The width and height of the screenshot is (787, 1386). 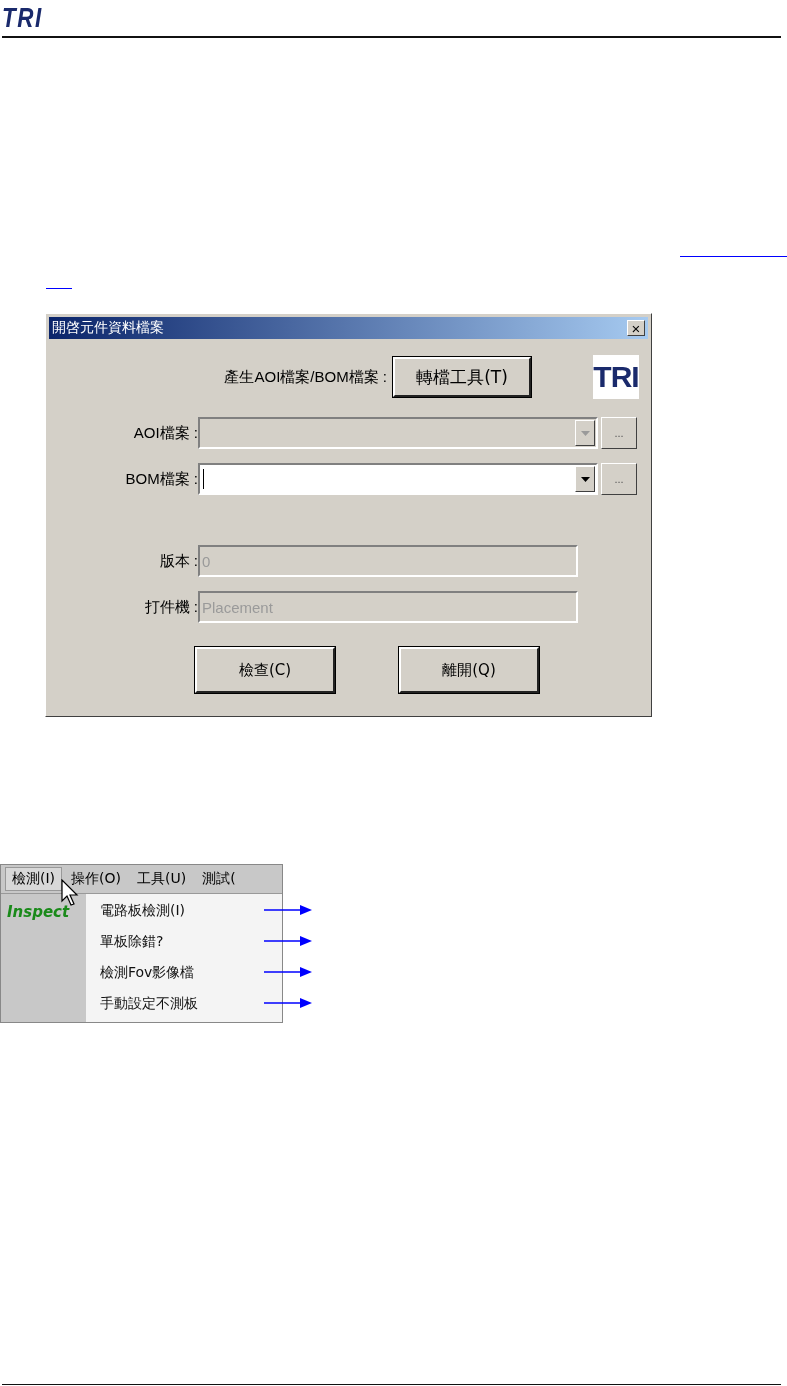 I want to click on menu-bar-item: 工具(U), so click(x=162, y=879).